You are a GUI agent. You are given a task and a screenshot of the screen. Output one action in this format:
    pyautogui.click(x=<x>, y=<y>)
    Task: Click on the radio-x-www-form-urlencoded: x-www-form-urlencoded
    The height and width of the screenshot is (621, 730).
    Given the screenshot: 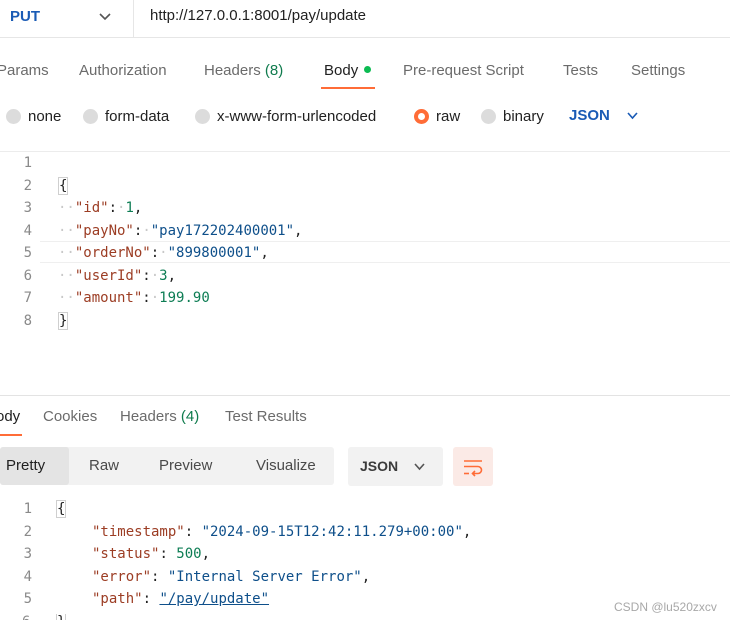 What is the action you would take?
    pyautogui.click(x=285, y=116)
    